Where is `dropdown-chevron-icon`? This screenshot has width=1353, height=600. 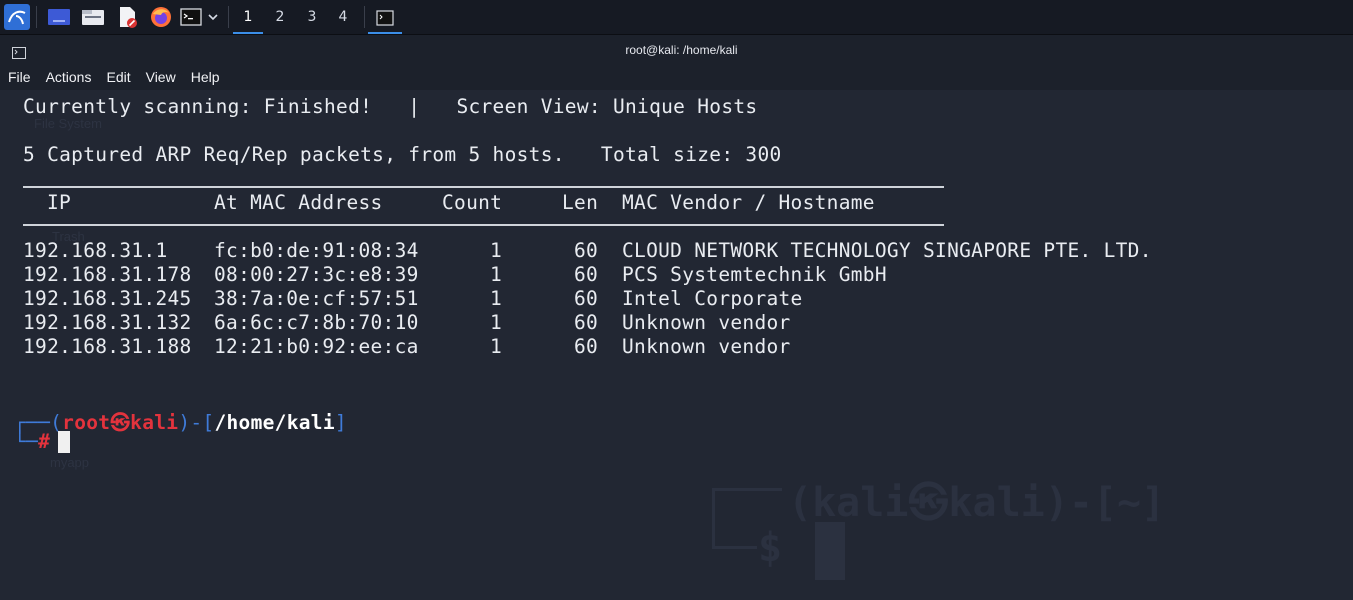 dropdown-chevron-icon is located at coordinates (213, 17).